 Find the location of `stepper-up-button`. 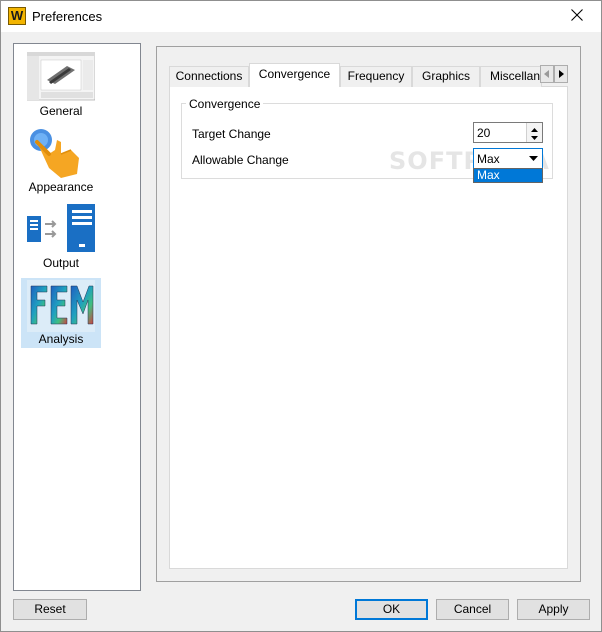

stepper-up-button is located at coordinates (534, 127).